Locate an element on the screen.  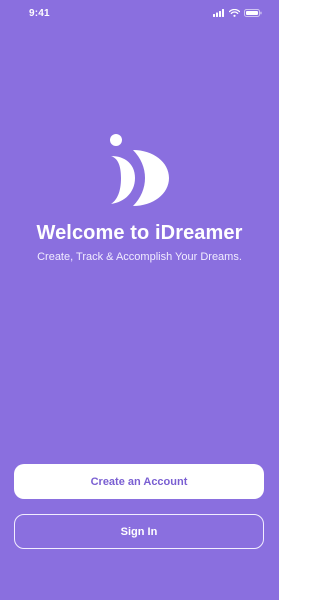
create-account-button: Create an Account is located at coordinates (139, 481).